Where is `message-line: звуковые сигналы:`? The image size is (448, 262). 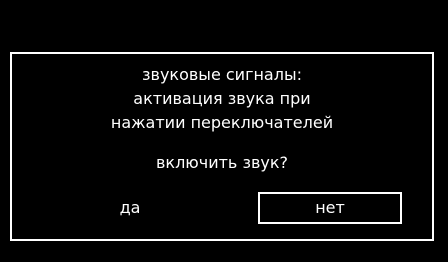 message-line: звуковые сигналы: is located at coordinates (222, 74).